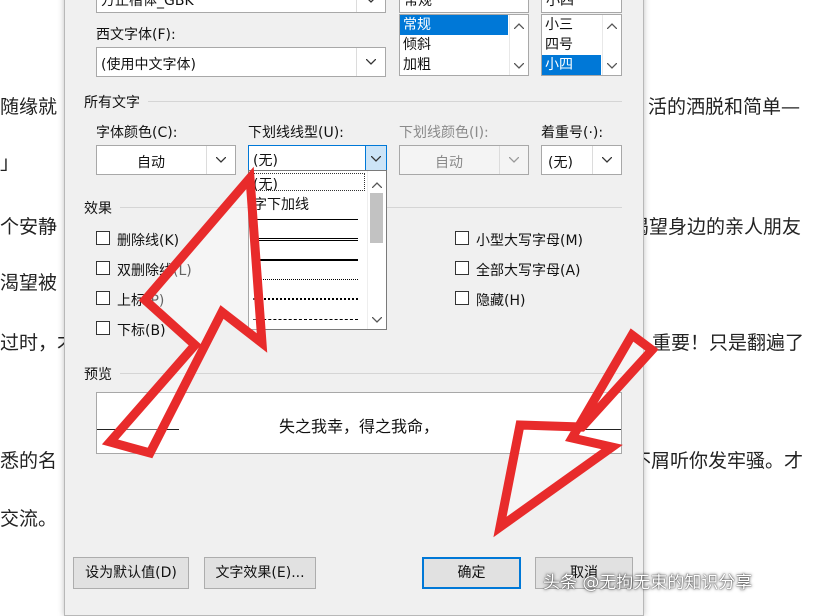  Describe the element at coordinates (184, 312) in the screenshot. I see `arrow-to-dropdown-icon` at that location.